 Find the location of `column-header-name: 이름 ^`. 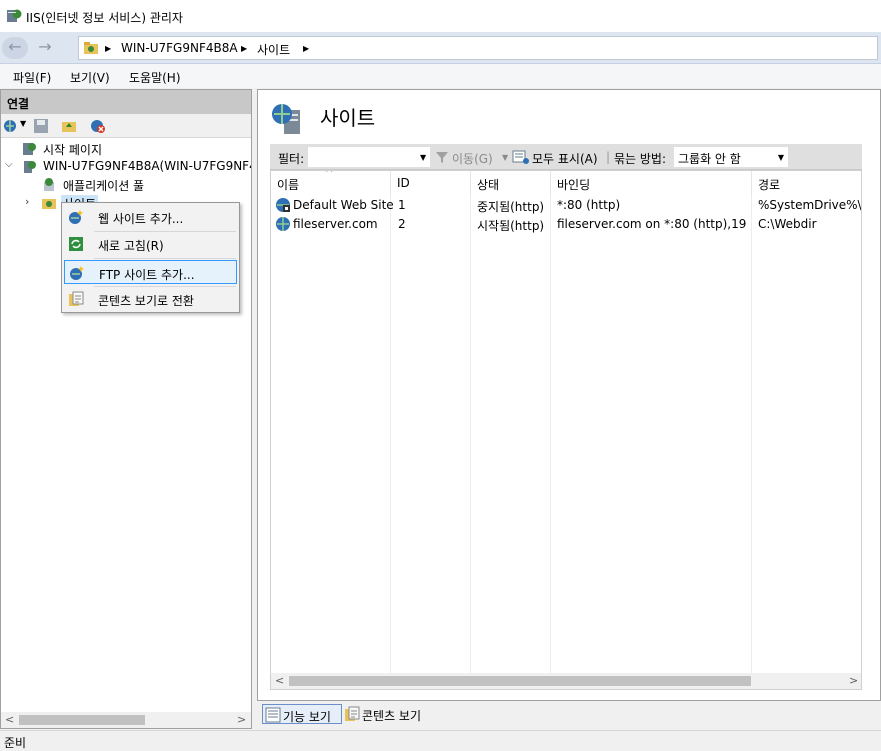

column-header-name: 이름 ^ is located at coordinates (331, 183).